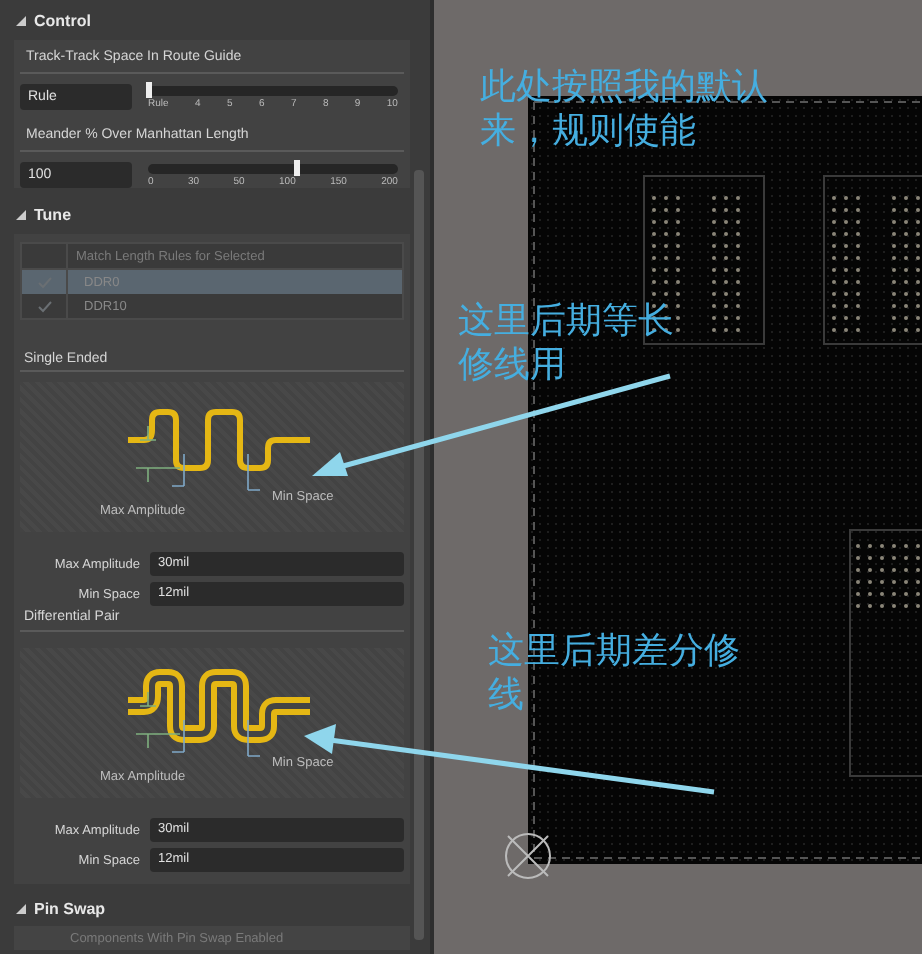  What do you see at coordinates (62, 20) in the screenshot?
I see `section-title: Control` at bounding box center [62, 20].